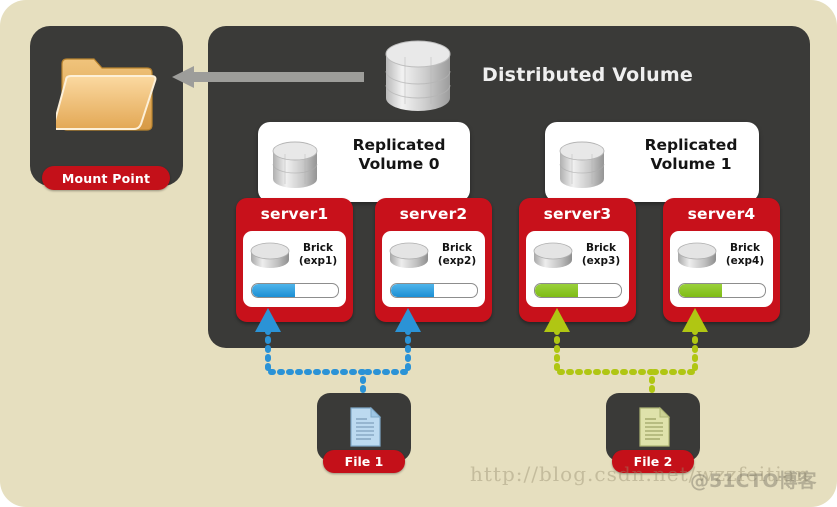 Image resolution: width=837 pixels, height=507 pixels. What do you see at coordinates (399, 163) in the screenshot?
I see `replicated-volume-0-label-line2: Volume 0` at bounding box center [399, 163].